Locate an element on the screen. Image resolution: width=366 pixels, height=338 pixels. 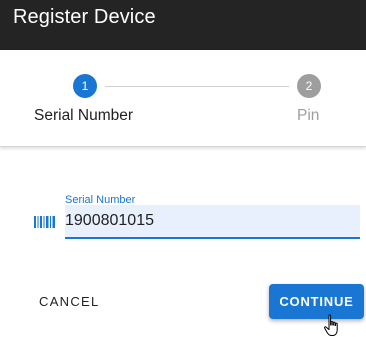
step-1-indicator: 1 is located at coordinates (85, 86).